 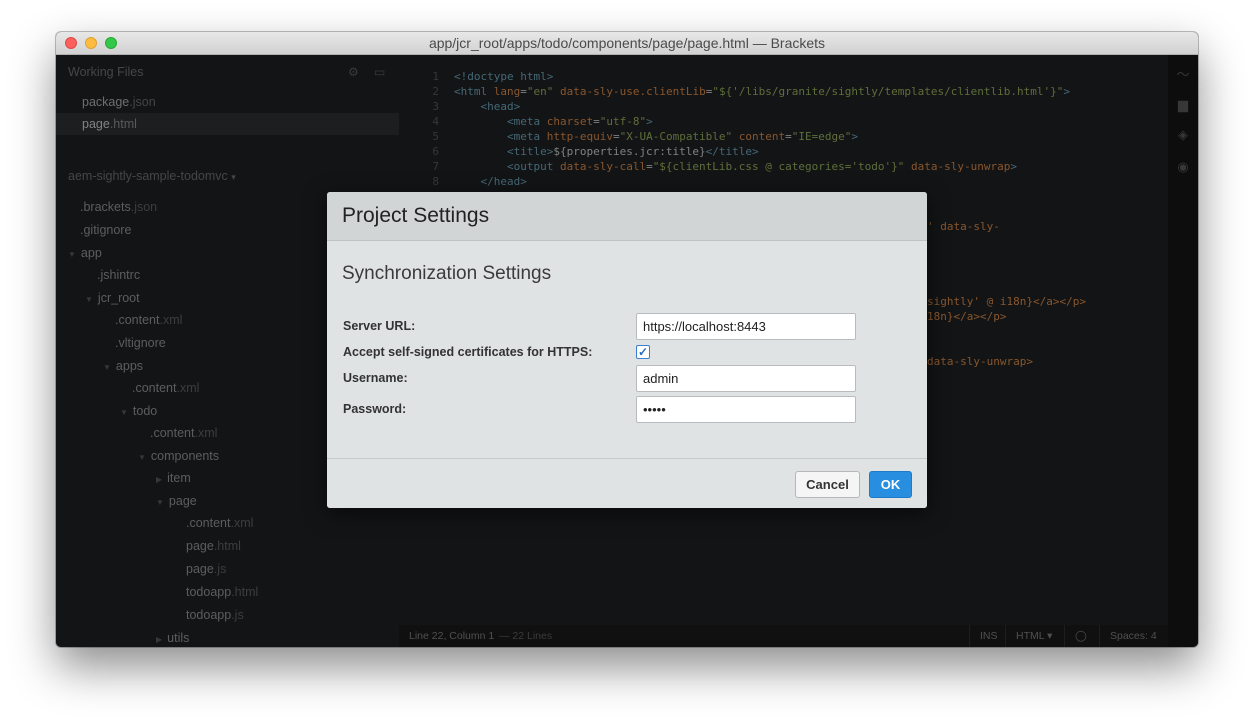 What do you see at coordinates (890, 484) in the screenshot?
I see `ok-button: OK` at bounding box center [890, 484].